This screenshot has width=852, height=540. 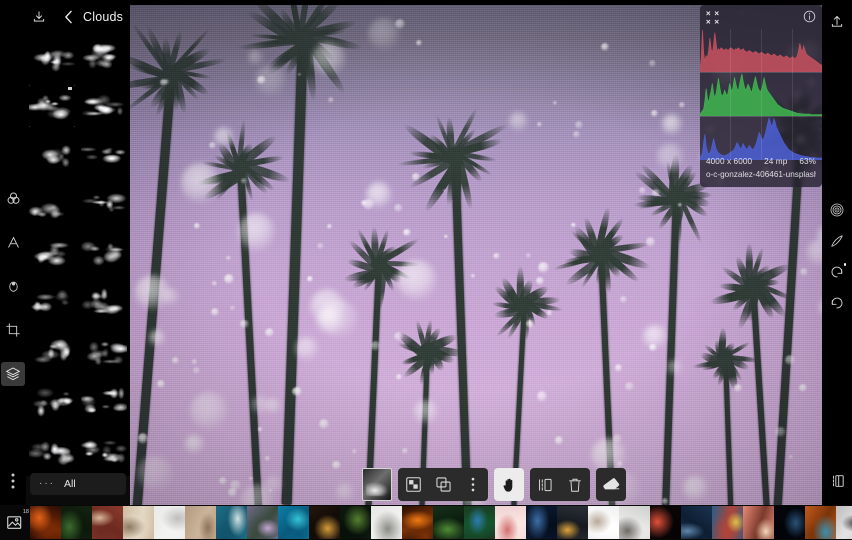 What do you see at coordinates (417, 522) in the screenshot?
I see `thumb-flame-orange` at bounding box center [417, 522].